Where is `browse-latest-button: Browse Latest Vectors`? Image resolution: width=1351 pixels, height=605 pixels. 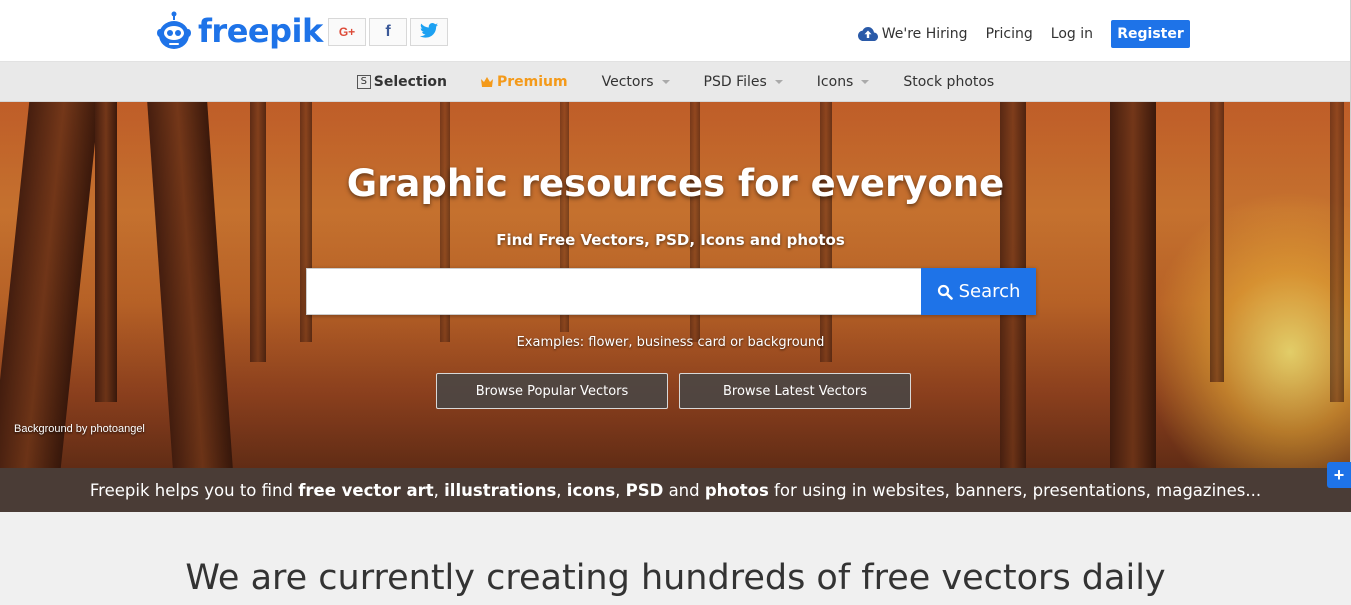 browse-latest-button: Browse Latest Vectors is located at coordinates (795, 391).